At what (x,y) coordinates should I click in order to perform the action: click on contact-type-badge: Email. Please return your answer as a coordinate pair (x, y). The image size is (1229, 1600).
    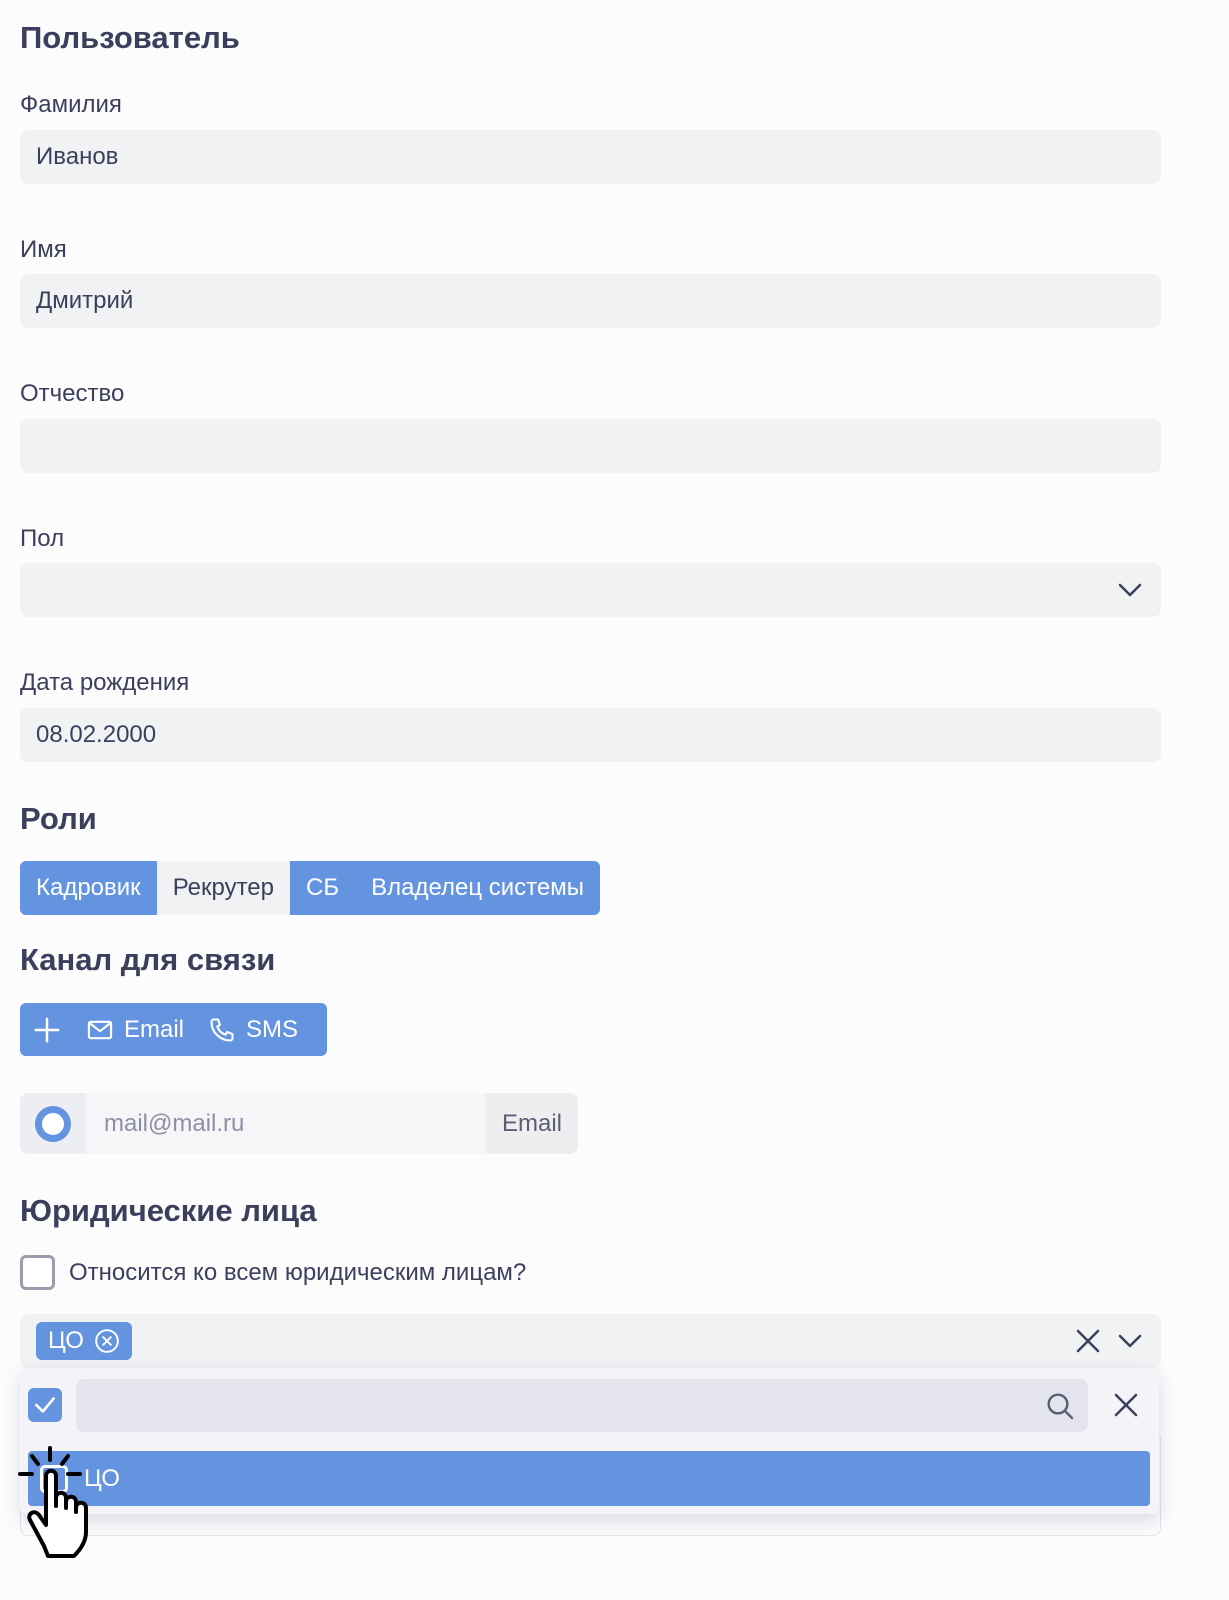
    Looking at the image, I should click on (532, 1123).